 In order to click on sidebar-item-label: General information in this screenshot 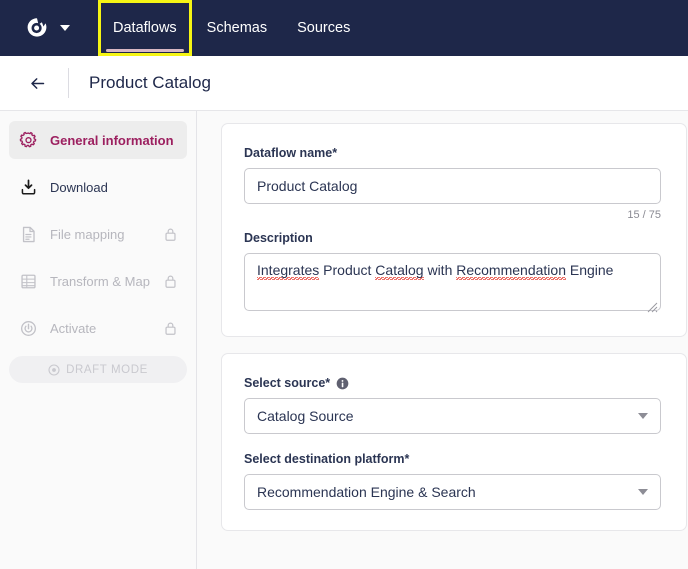, I will do `click(112, 140)`.